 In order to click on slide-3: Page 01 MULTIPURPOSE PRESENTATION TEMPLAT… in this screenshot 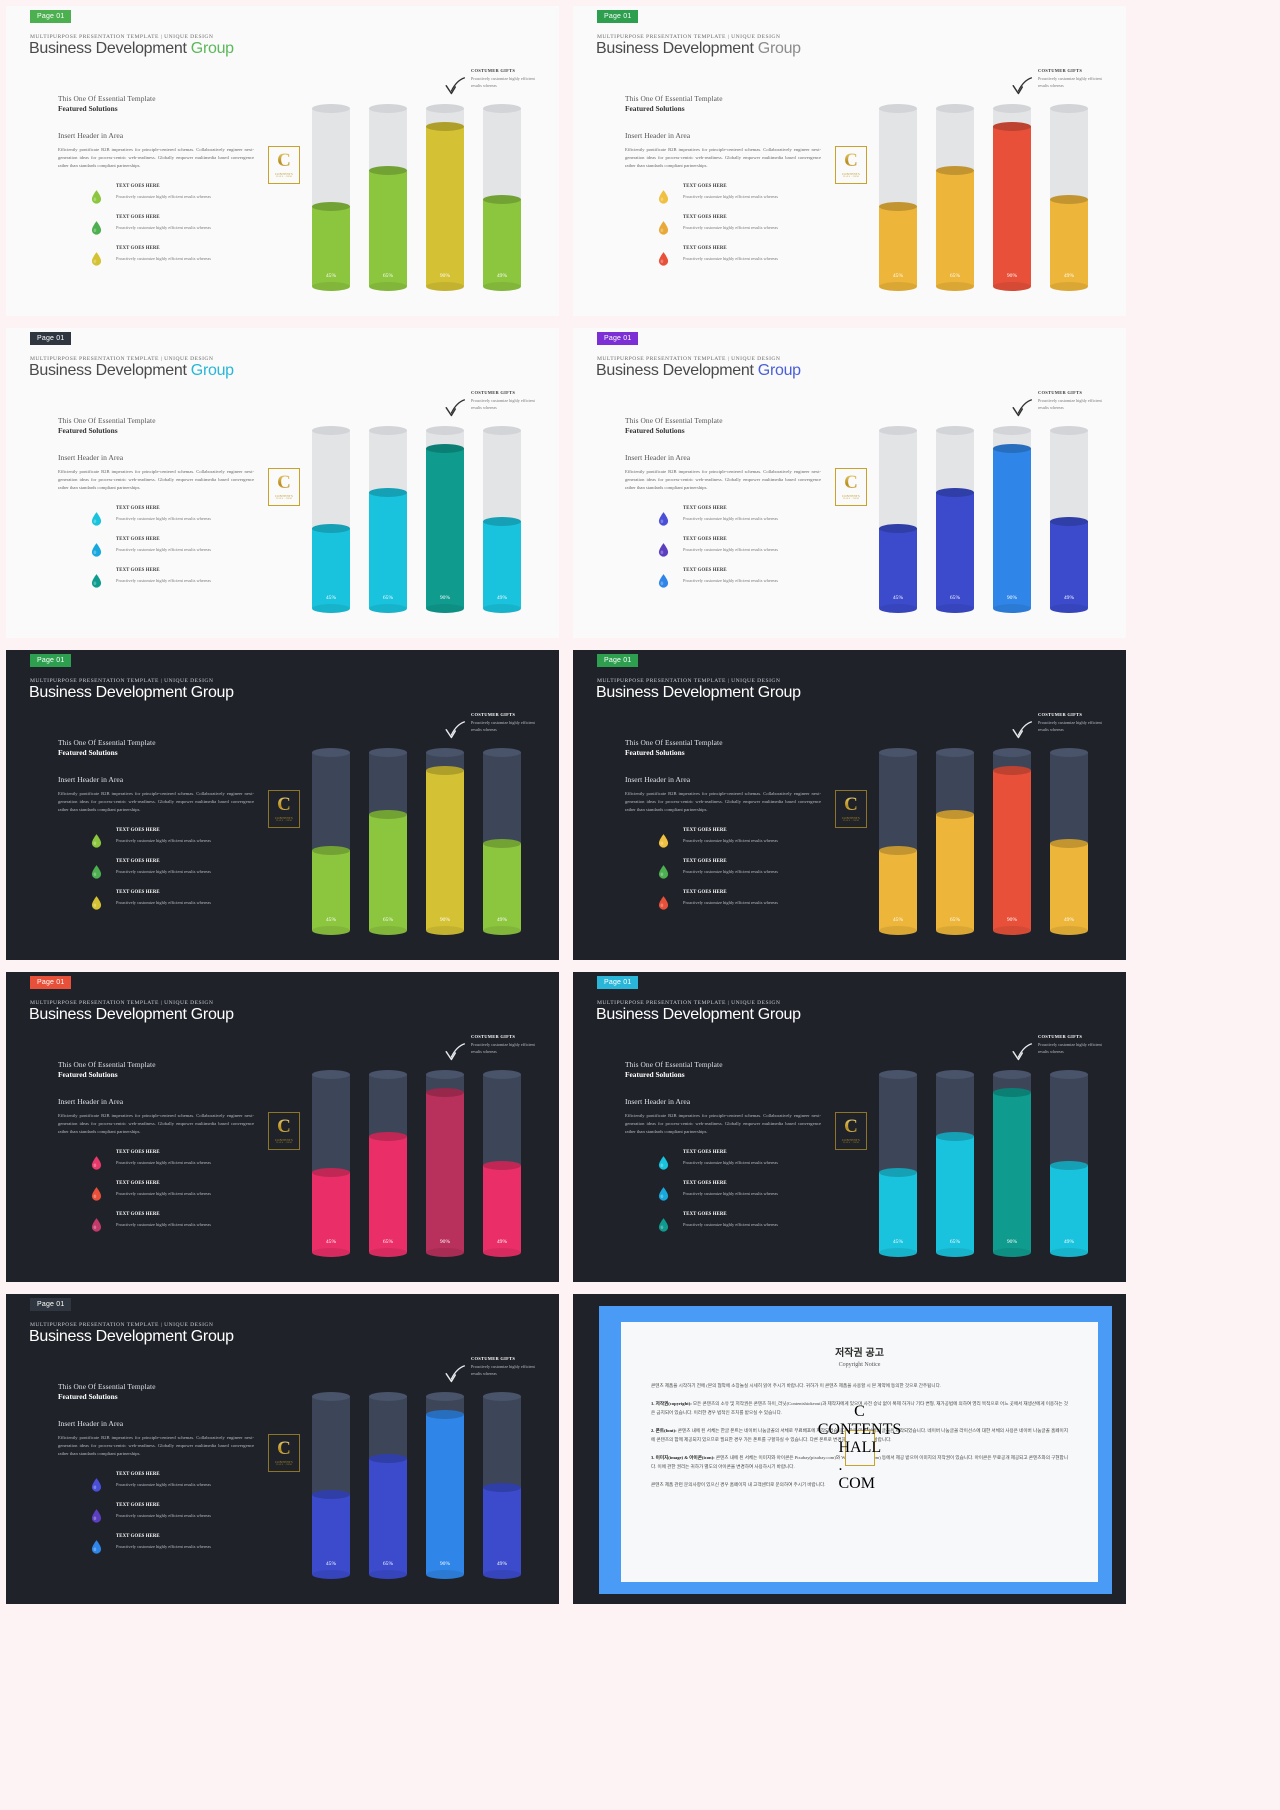, I will do `click(282, 483)`.